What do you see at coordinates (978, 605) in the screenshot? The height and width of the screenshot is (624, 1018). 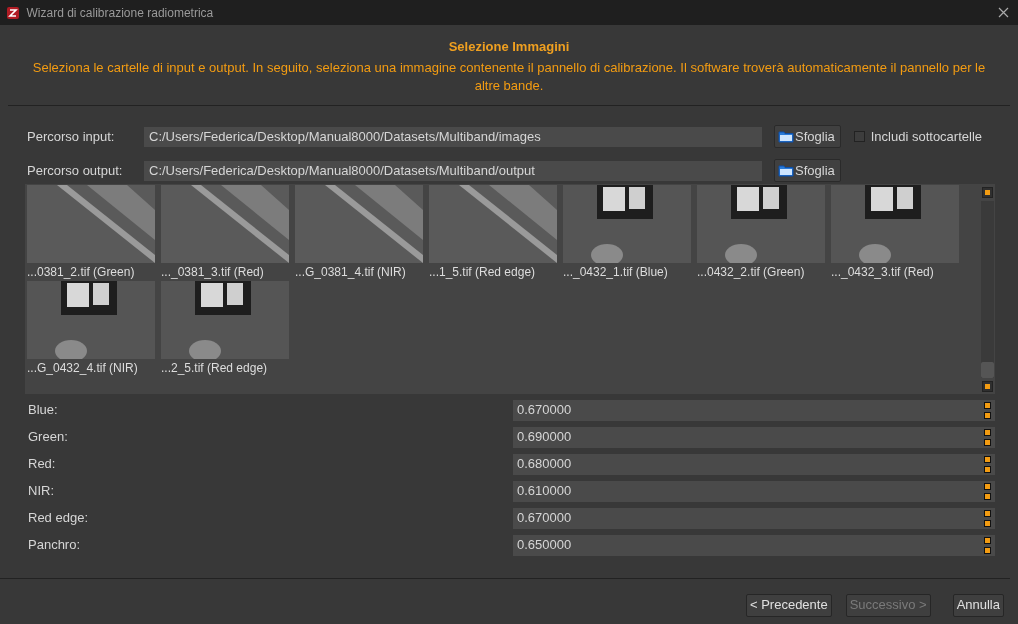 I see `wizard-button: Annulla` at bounding box center [978, 605].